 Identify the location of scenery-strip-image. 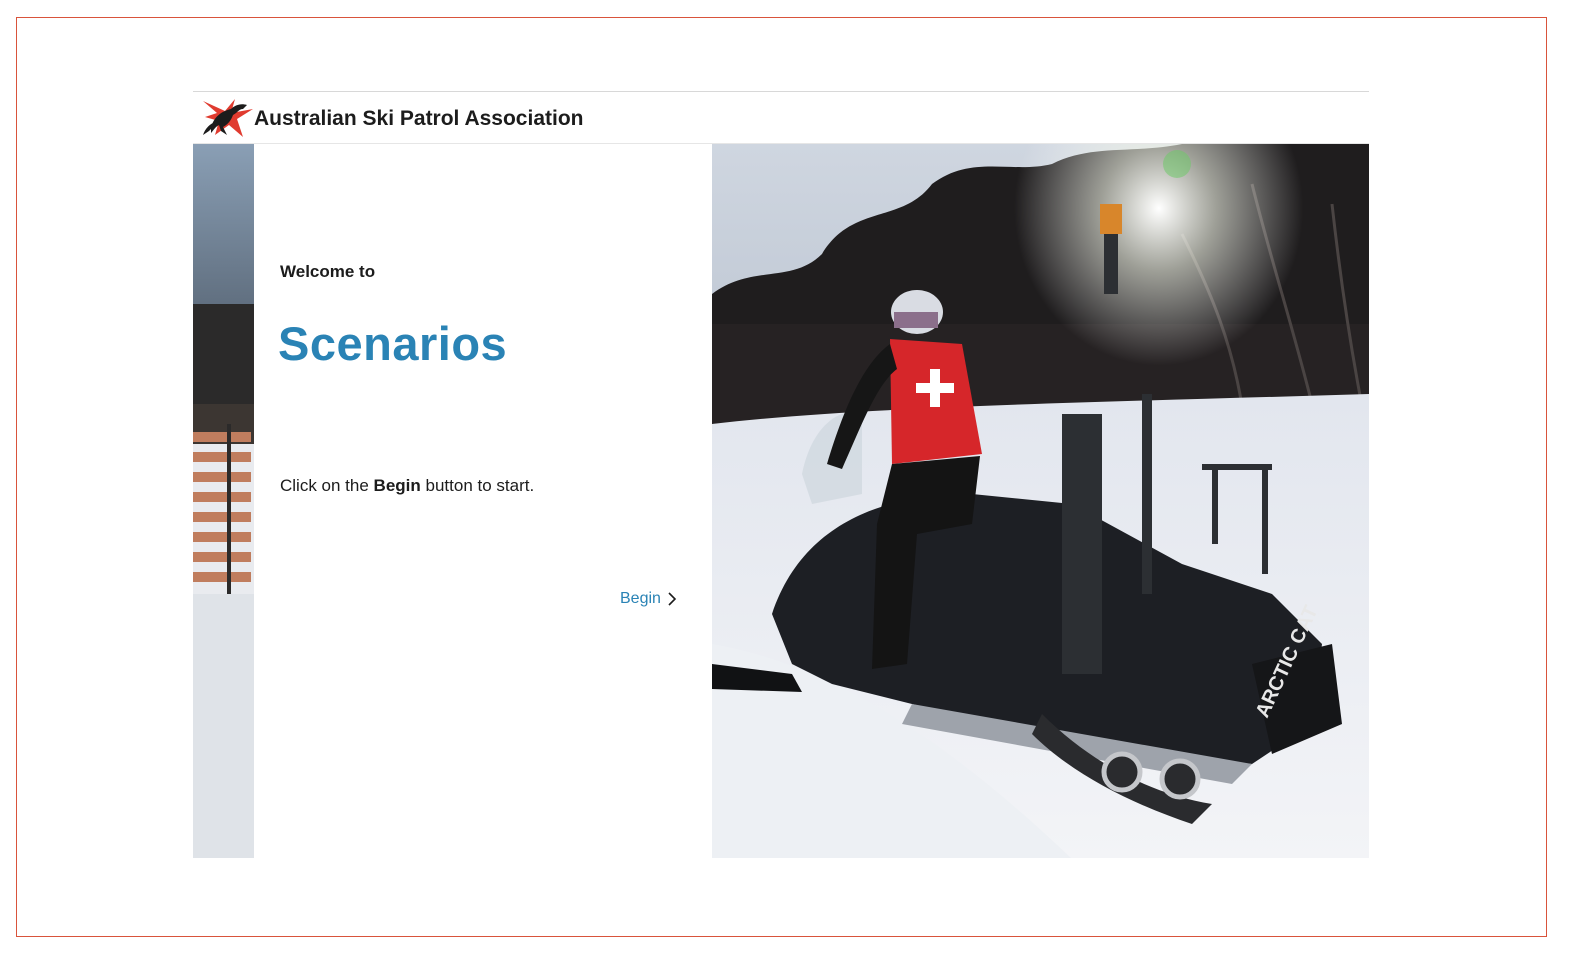
(223, 501).